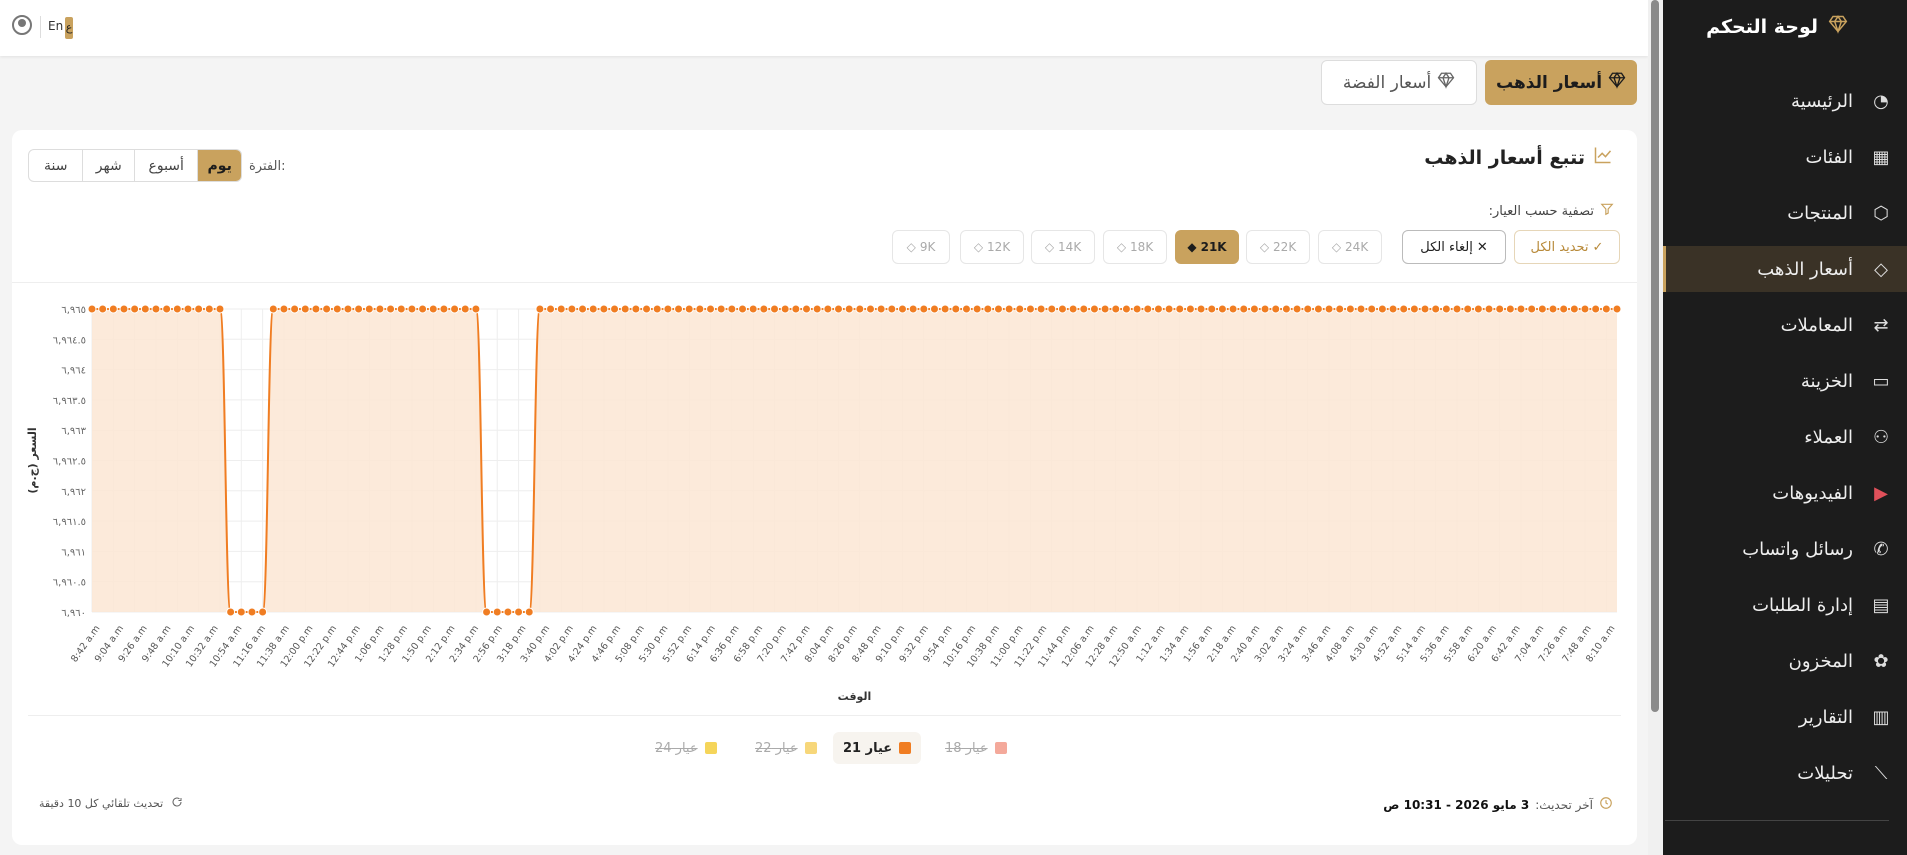  Describe the element at coordinates (1598, 247) in the screenshot. I see `check-icon: ✓` at that location.